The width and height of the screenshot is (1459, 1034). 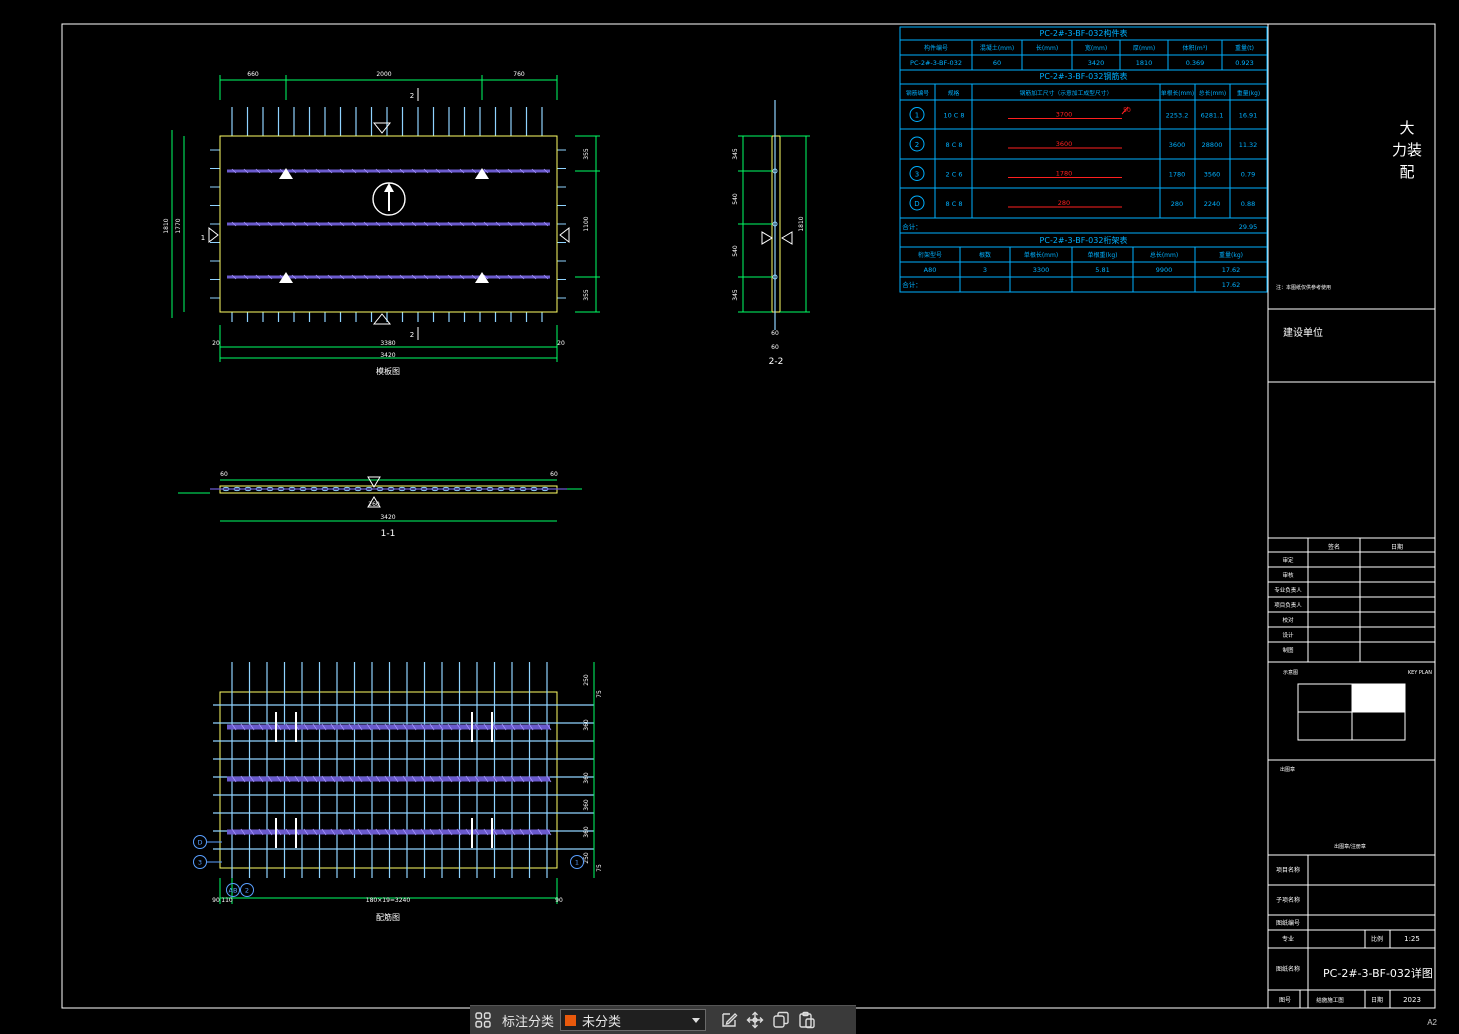 I want to click on bar-total-length: 2240, so click(x=1212, y=204).